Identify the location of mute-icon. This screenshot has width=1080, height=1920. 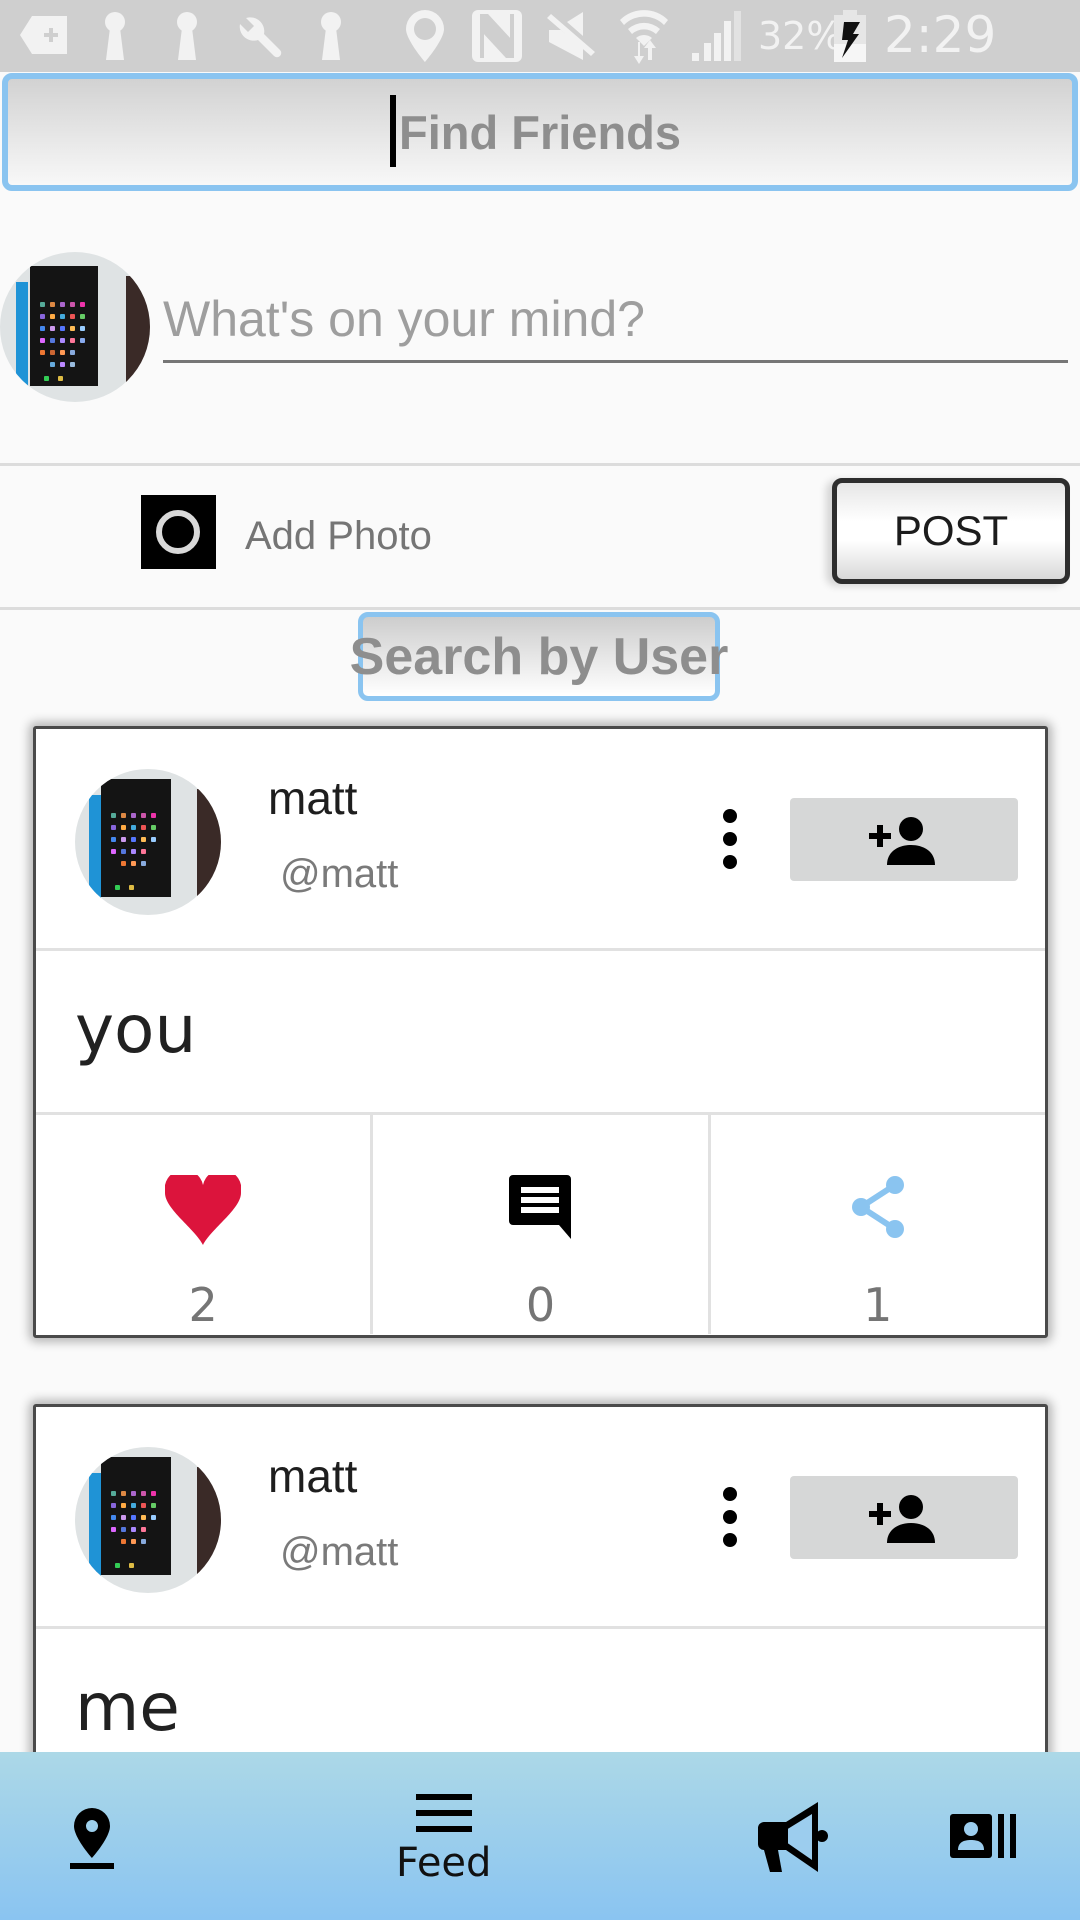
(570, 36).